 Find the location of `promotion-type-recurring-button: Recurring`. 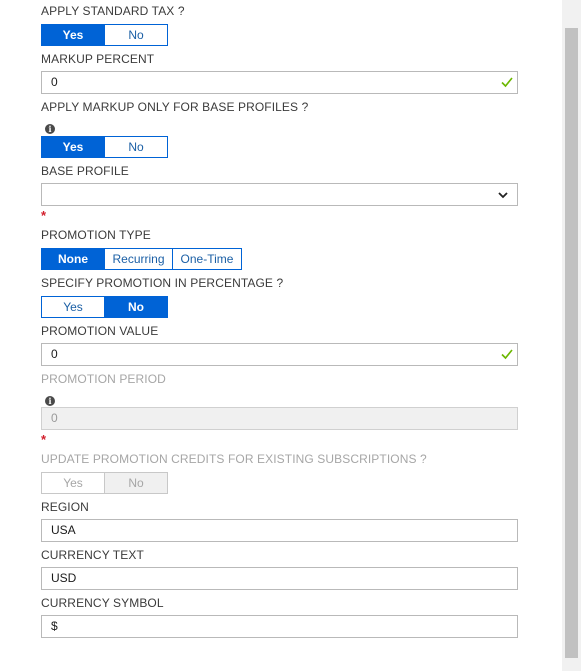

promotion-type-recurring-button: Recurring is located at coordinates (138, 259).